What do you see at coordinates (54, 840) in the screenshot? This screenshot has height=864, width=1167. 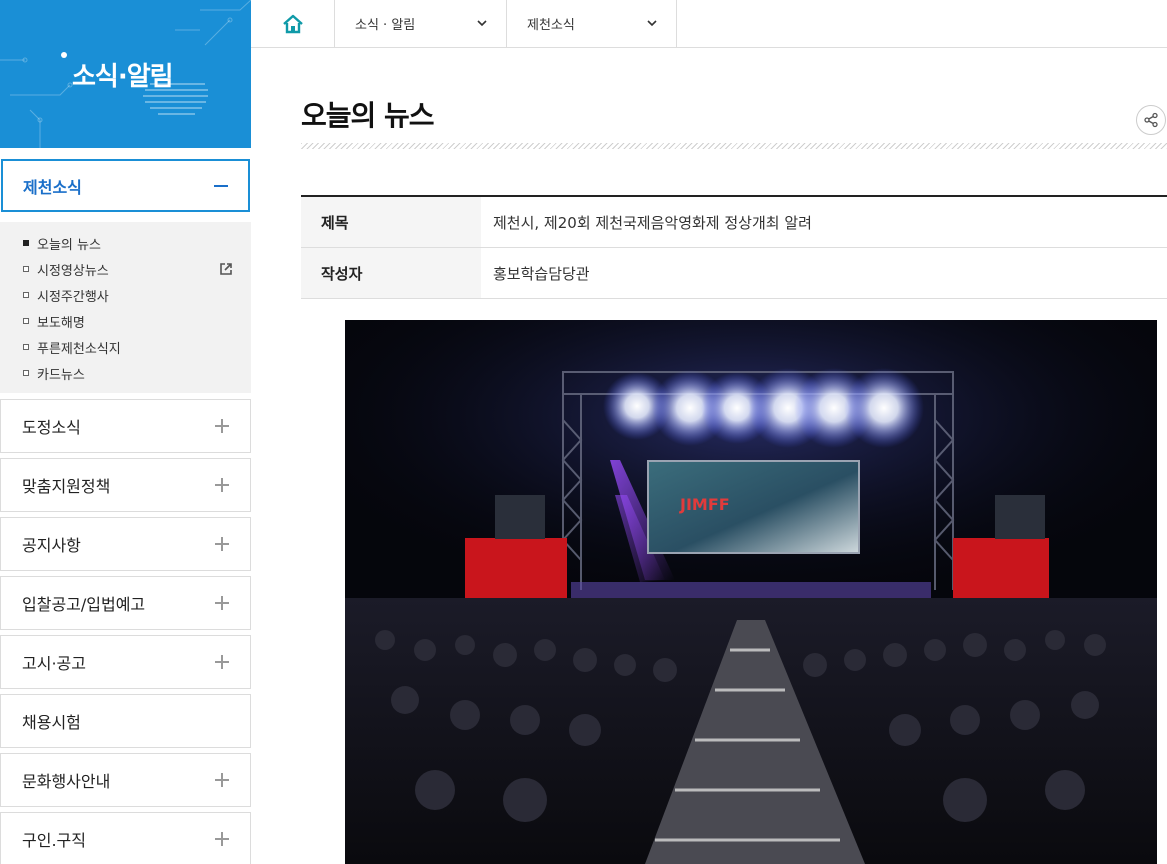 I see `sidebar-item-label: 구인.구직` at bounding box center [54, 840].